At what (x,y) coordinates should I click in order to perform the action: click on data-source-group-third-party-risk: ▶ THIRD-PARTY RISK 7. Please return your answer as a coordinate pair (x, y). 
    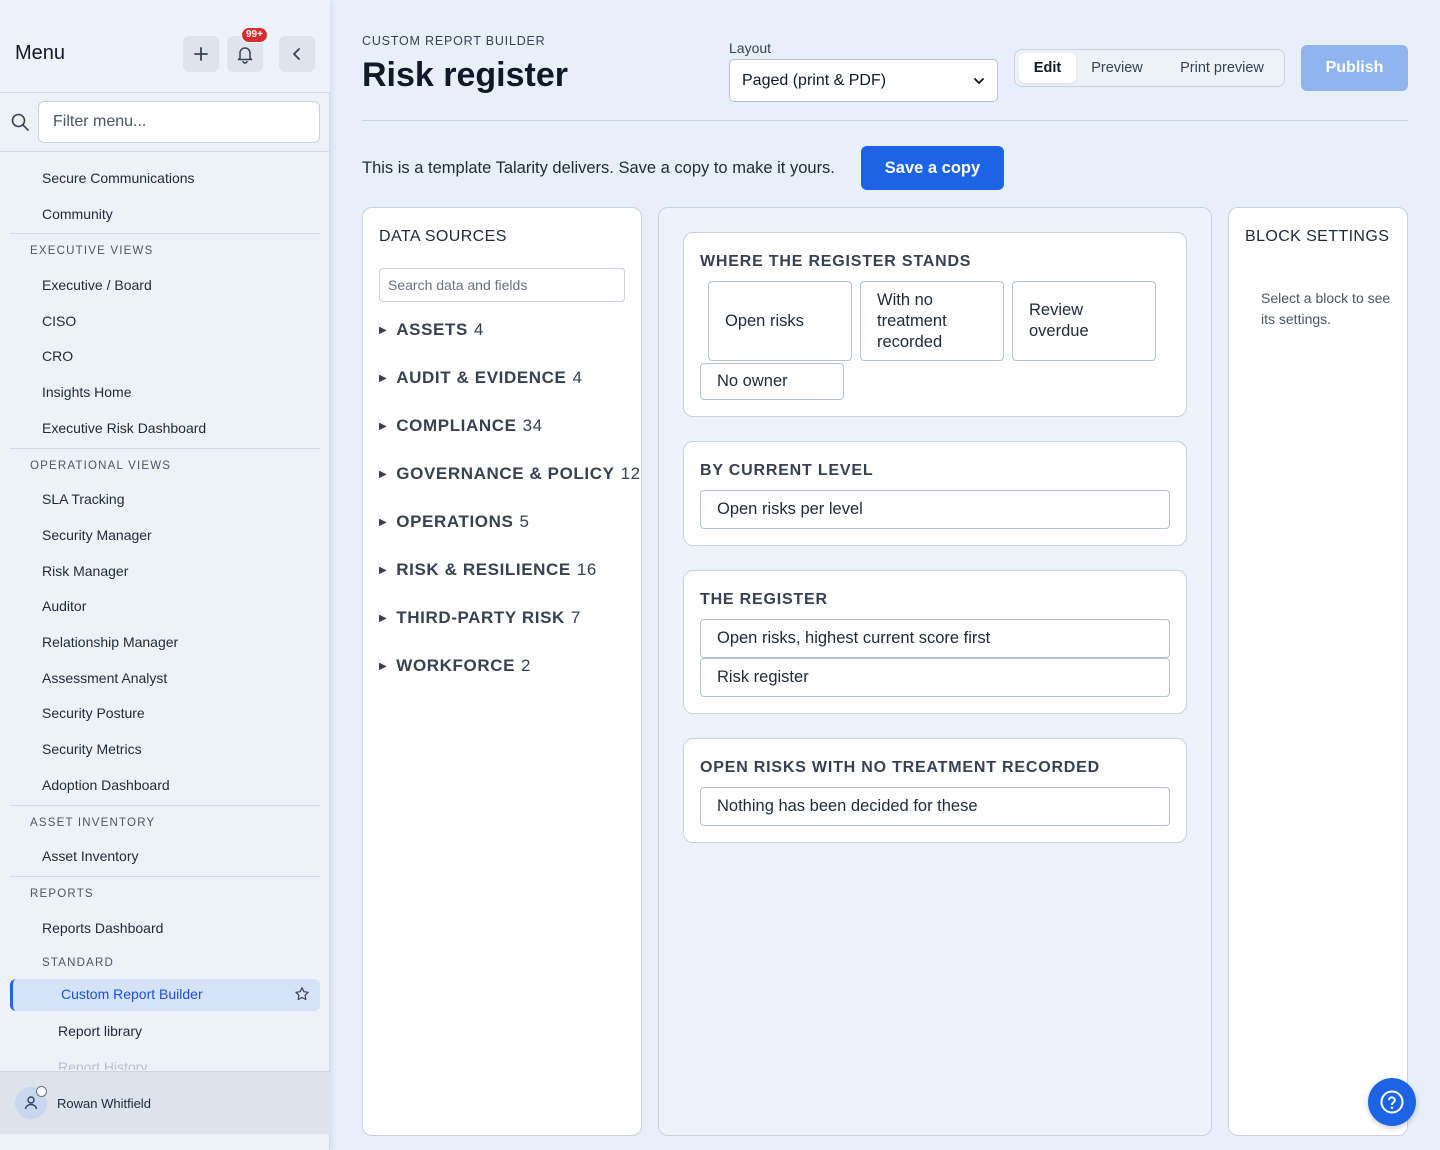
    Looking at the image, I should click on (480, 618).